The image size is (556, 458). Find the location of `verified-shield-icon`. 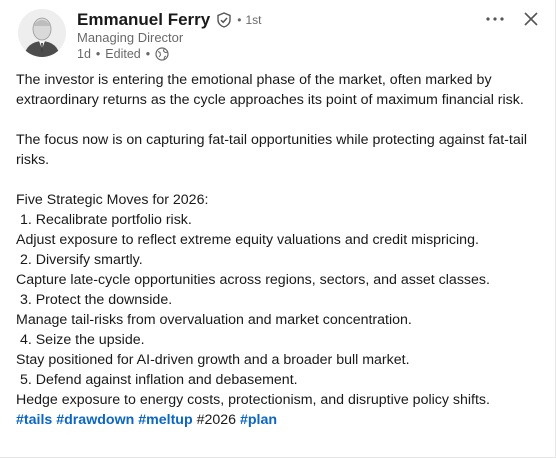

verified-shield-icon is located at coordinates (224, 20).